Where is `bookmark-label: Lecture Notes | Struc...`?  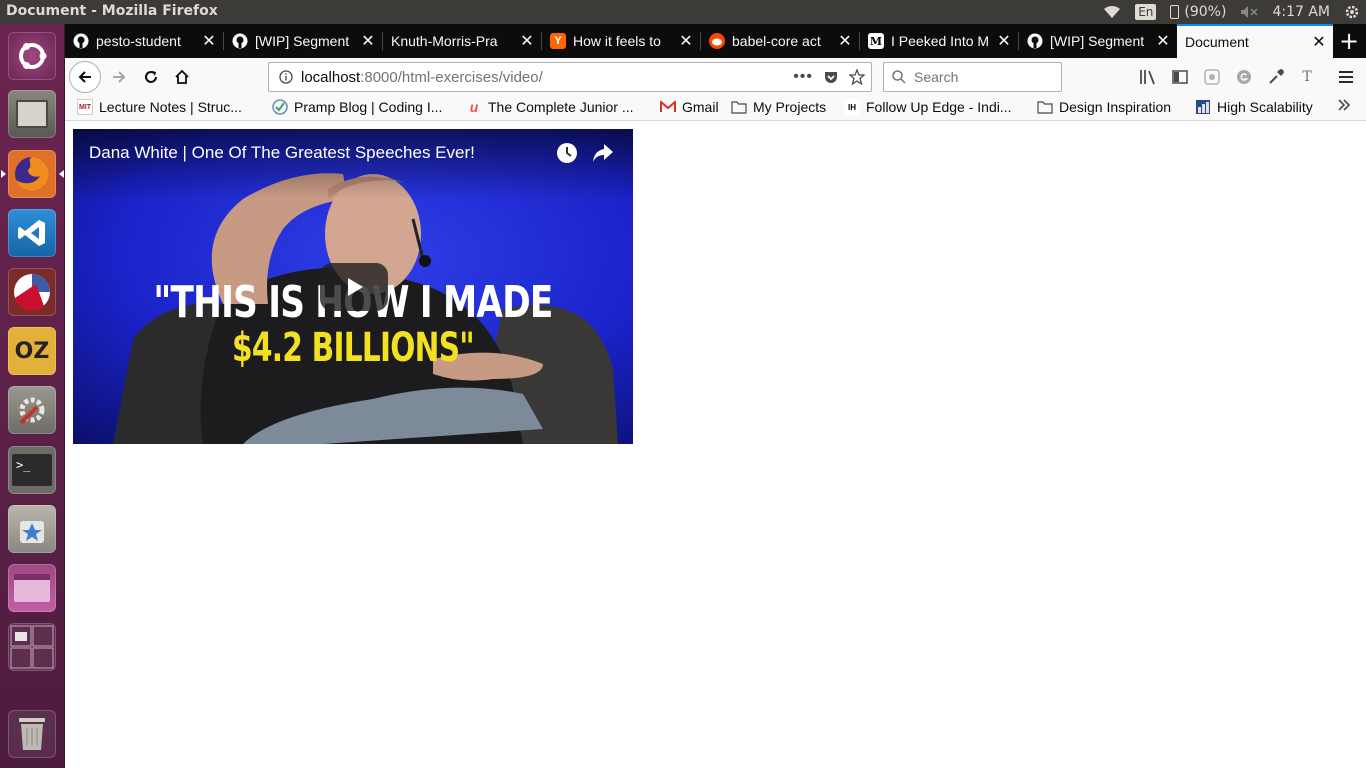 bookmark-label: Lecture Notes | Struc... is located at coordinates (170, 107).